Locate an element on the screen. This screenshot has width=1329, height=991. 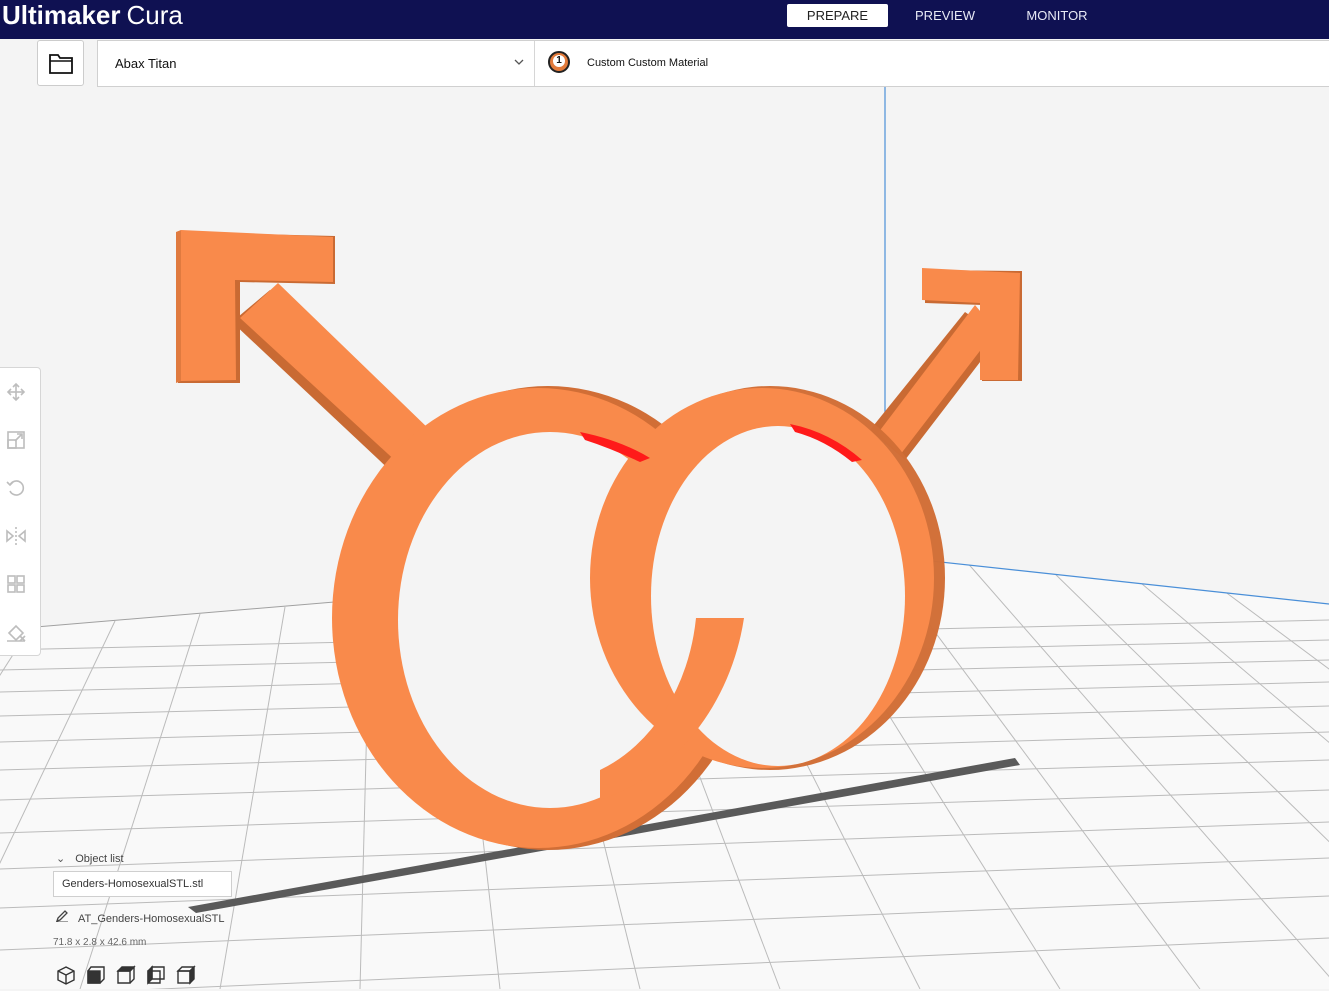
view-top-icon is located at coordinates (126, 974).